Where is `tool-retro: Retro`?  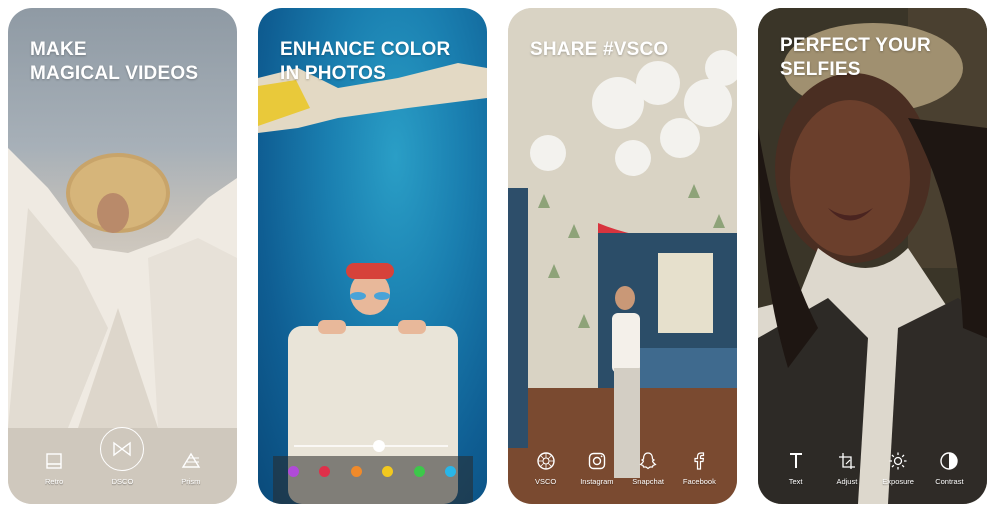 tool-retro: Retro is located at coordinates (54, 468).